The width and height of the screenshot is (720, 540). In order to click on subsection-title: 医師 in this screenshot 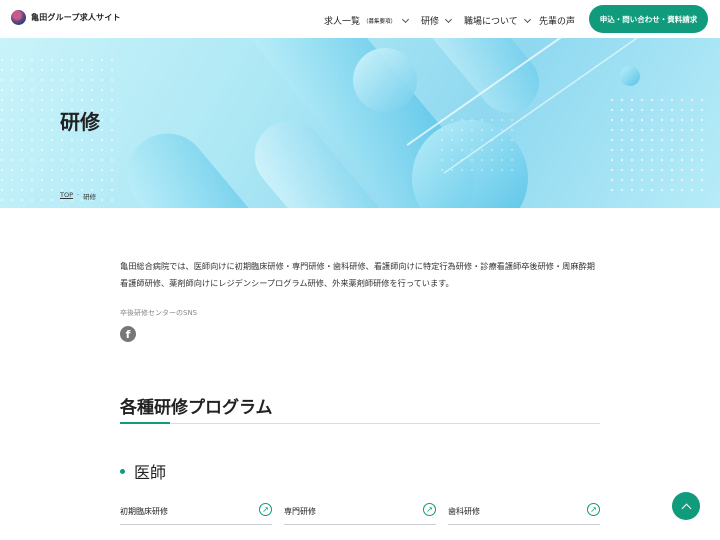, I will do `click(150, 472)`.